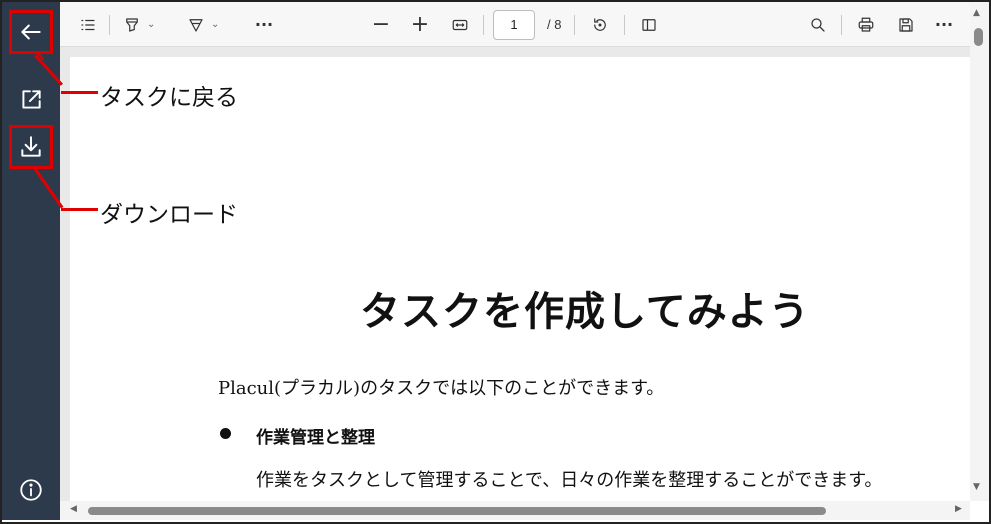  I want to click on outline-button, so click(88, 24).